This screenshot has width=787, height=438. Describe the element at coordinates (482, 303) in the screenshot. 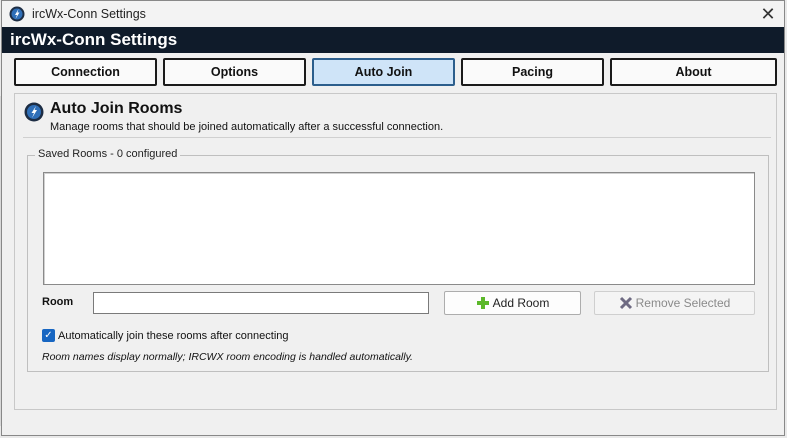

I see `plus-icon` at that location.